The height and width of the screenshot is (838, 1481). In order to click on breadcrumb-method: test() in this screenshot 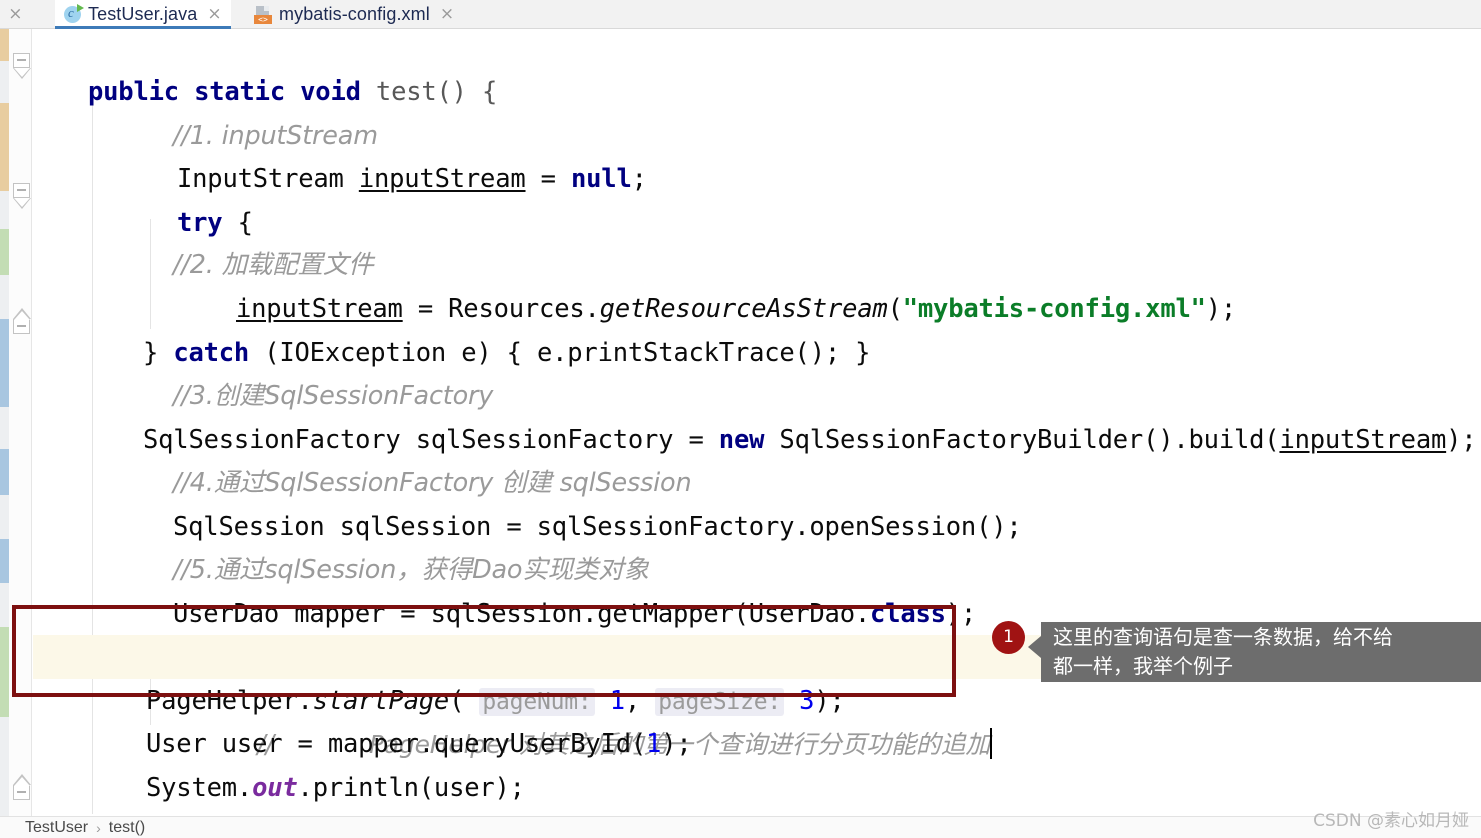, I will do `click(127, 828)`.